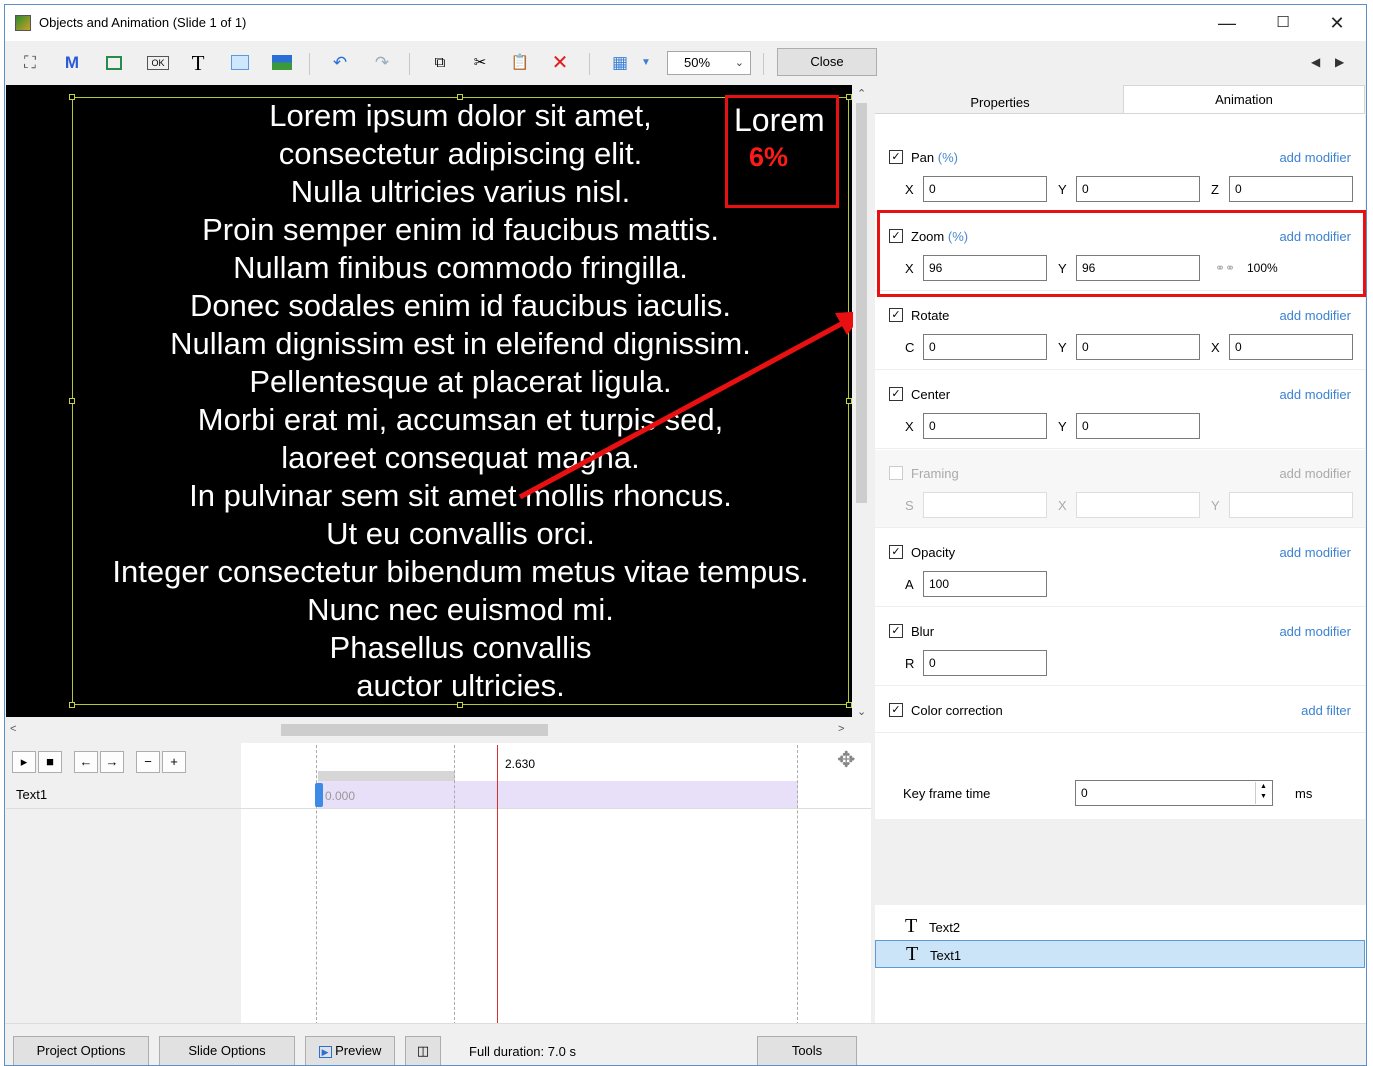 The image size is (1373, 1066). What do you see at coordinates (896, 315) in the screenshot?
I see `rotate-checkbox: ✓` at bounding box center [896, 315].